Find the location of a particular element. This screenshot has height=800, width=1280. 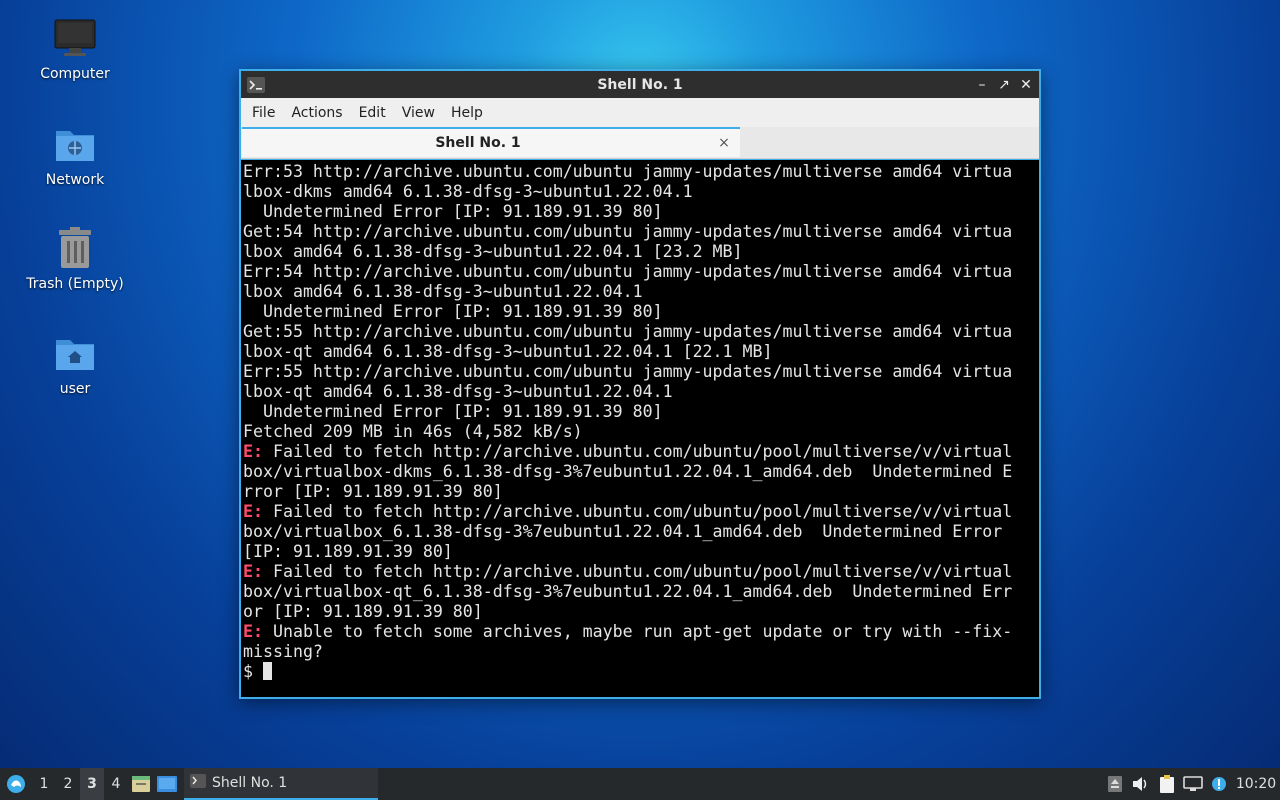

taskbar: 1 2 3 4 Shell No. 1 10:20 is located at coordinates (640, 784).